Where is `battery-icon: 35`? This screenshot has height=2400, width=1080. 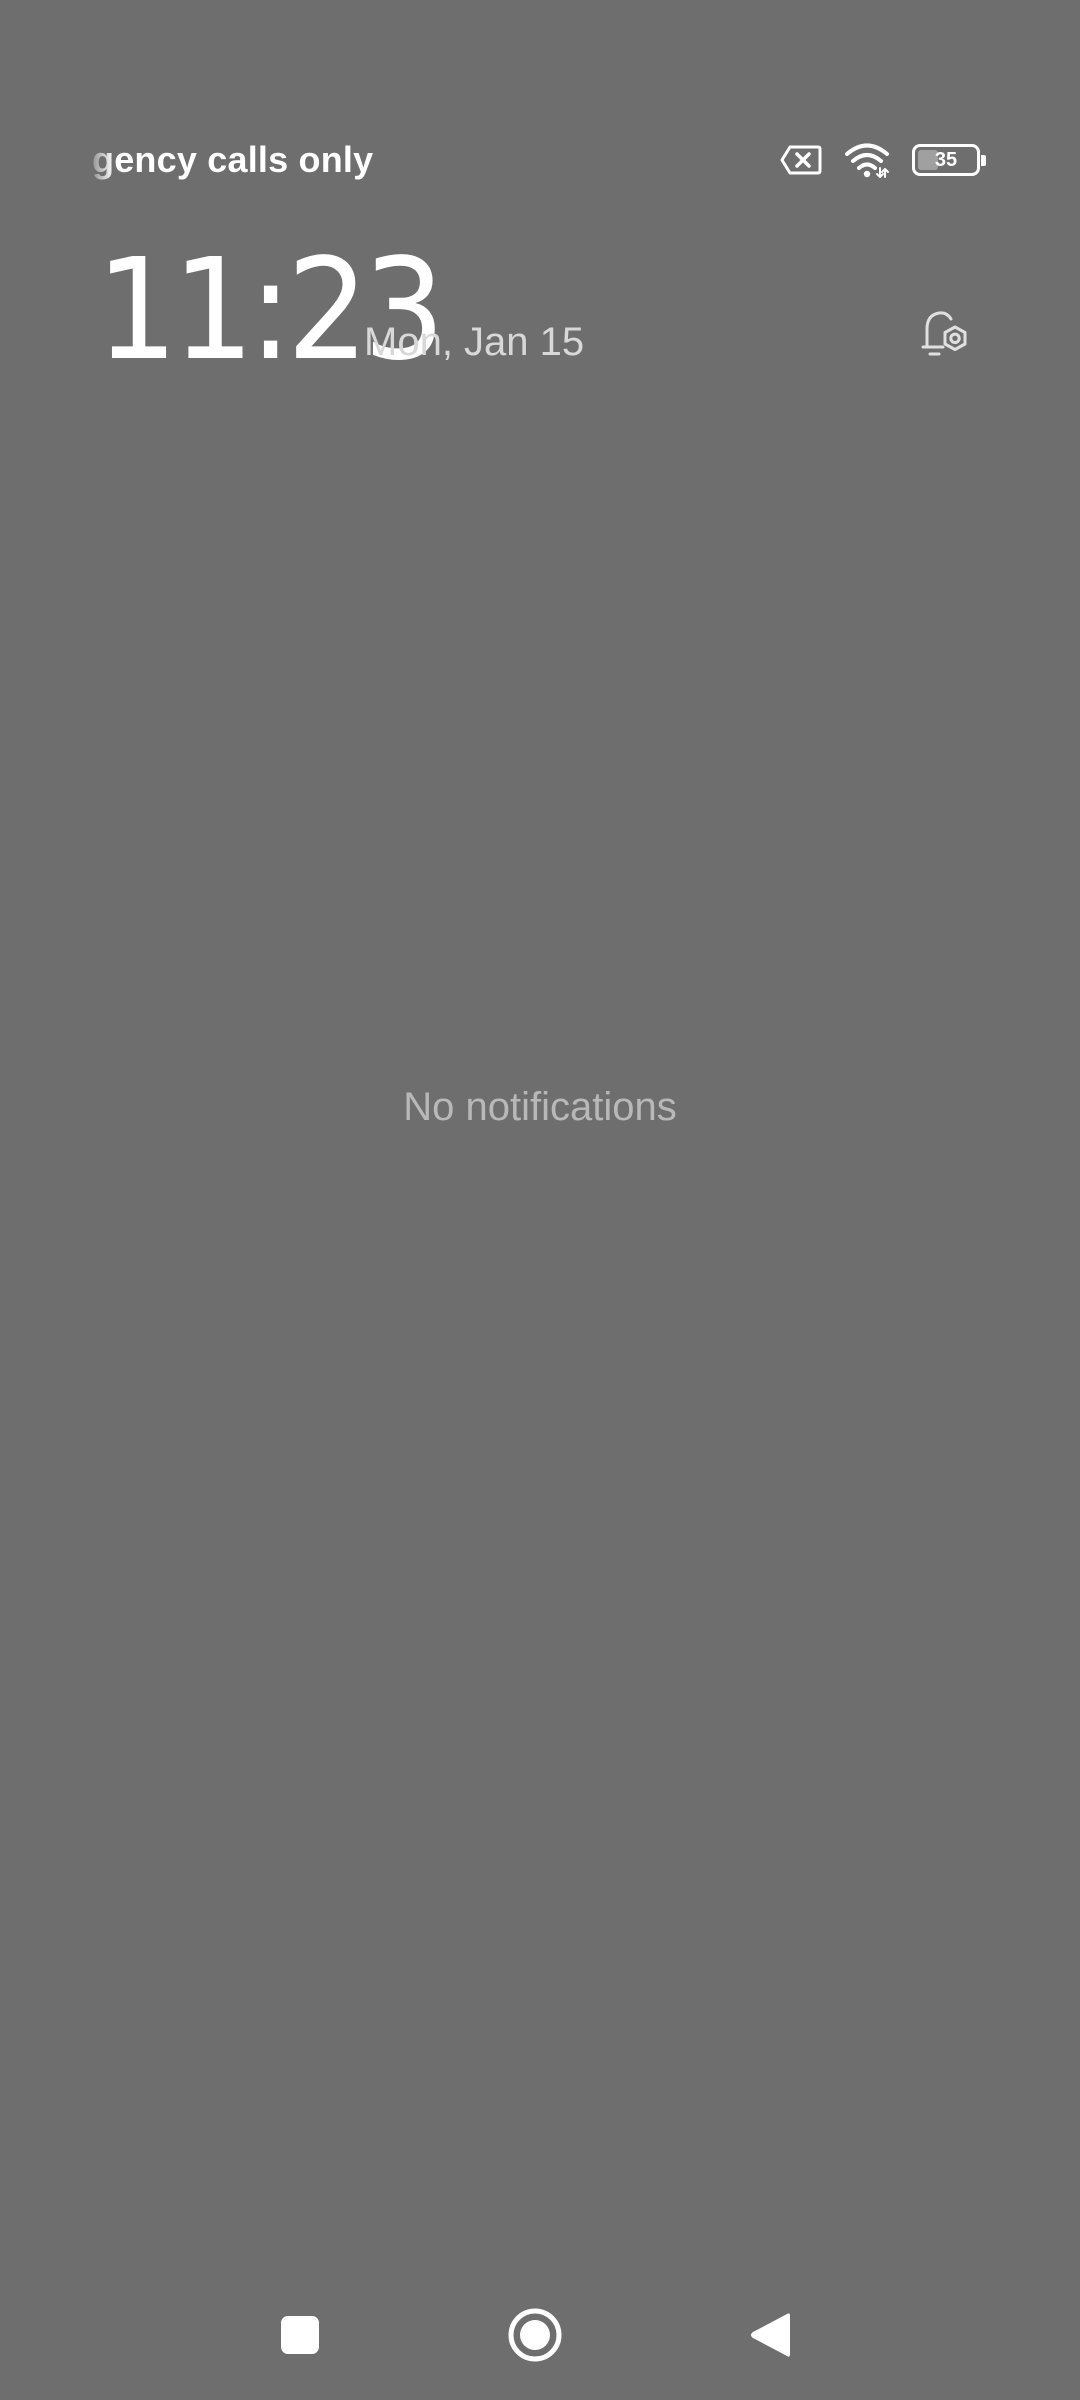
battery-icon: 35 is located at coordinates (949, 160).